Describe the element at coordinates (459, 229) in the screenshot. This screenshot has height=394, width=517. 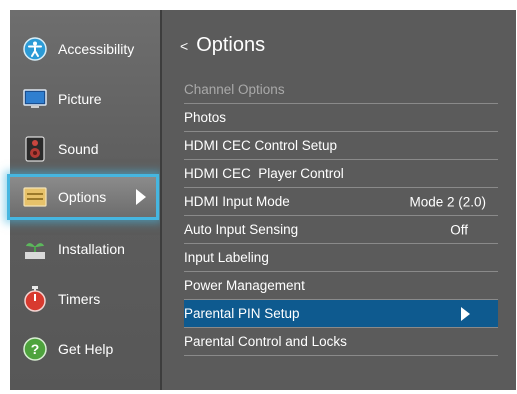
I see `menu-item-value: Off` at that location.